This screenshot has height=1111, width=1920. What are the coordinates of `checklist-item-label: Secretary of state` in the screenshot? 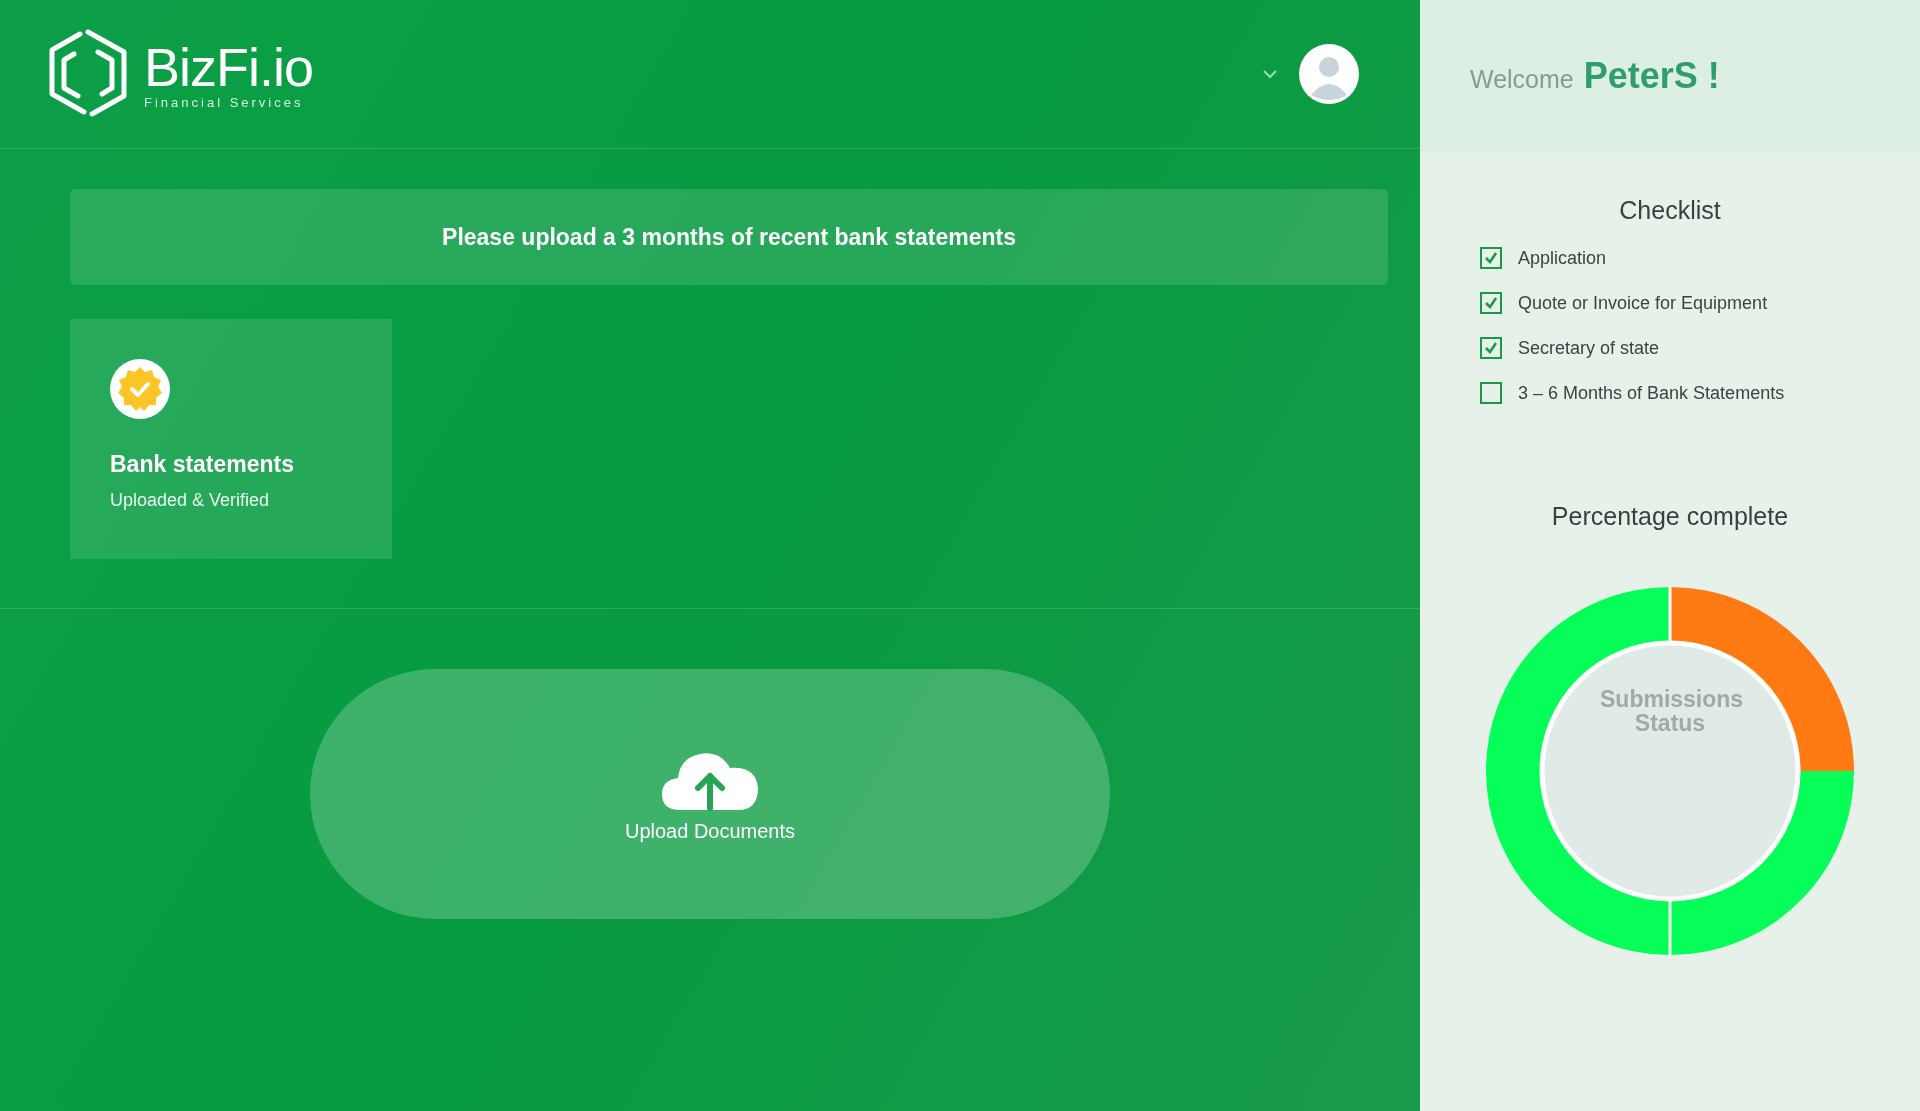 It's located at (1589, 348).